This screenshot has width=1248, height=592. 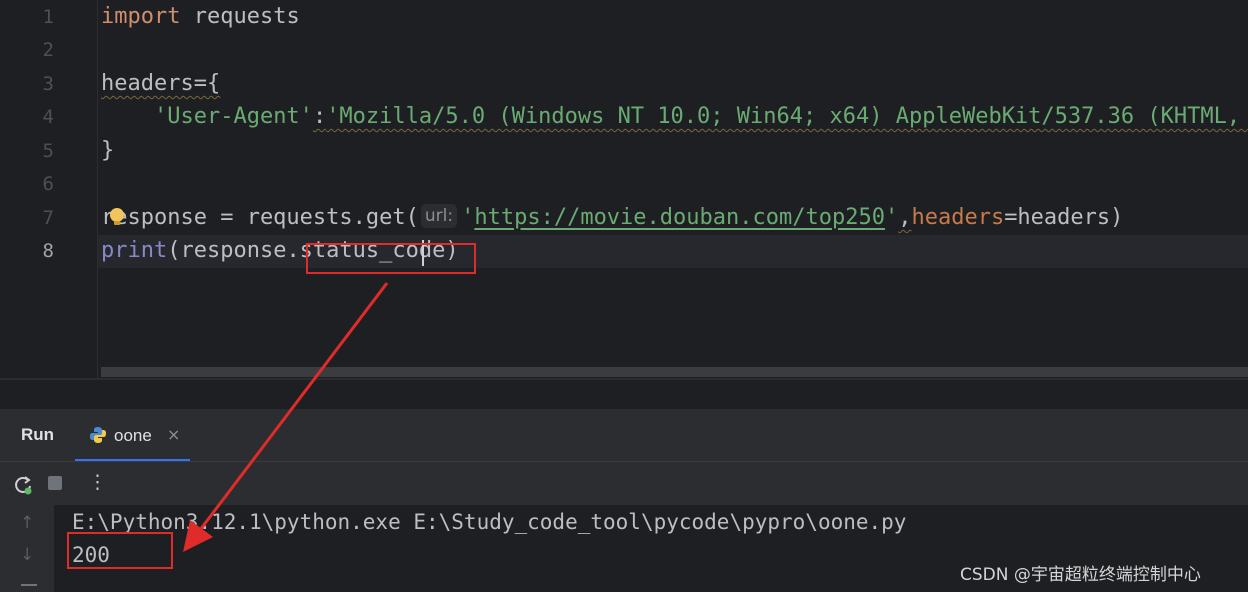 I want to click on keyword-argument: headers, so click(x=958, y=217).